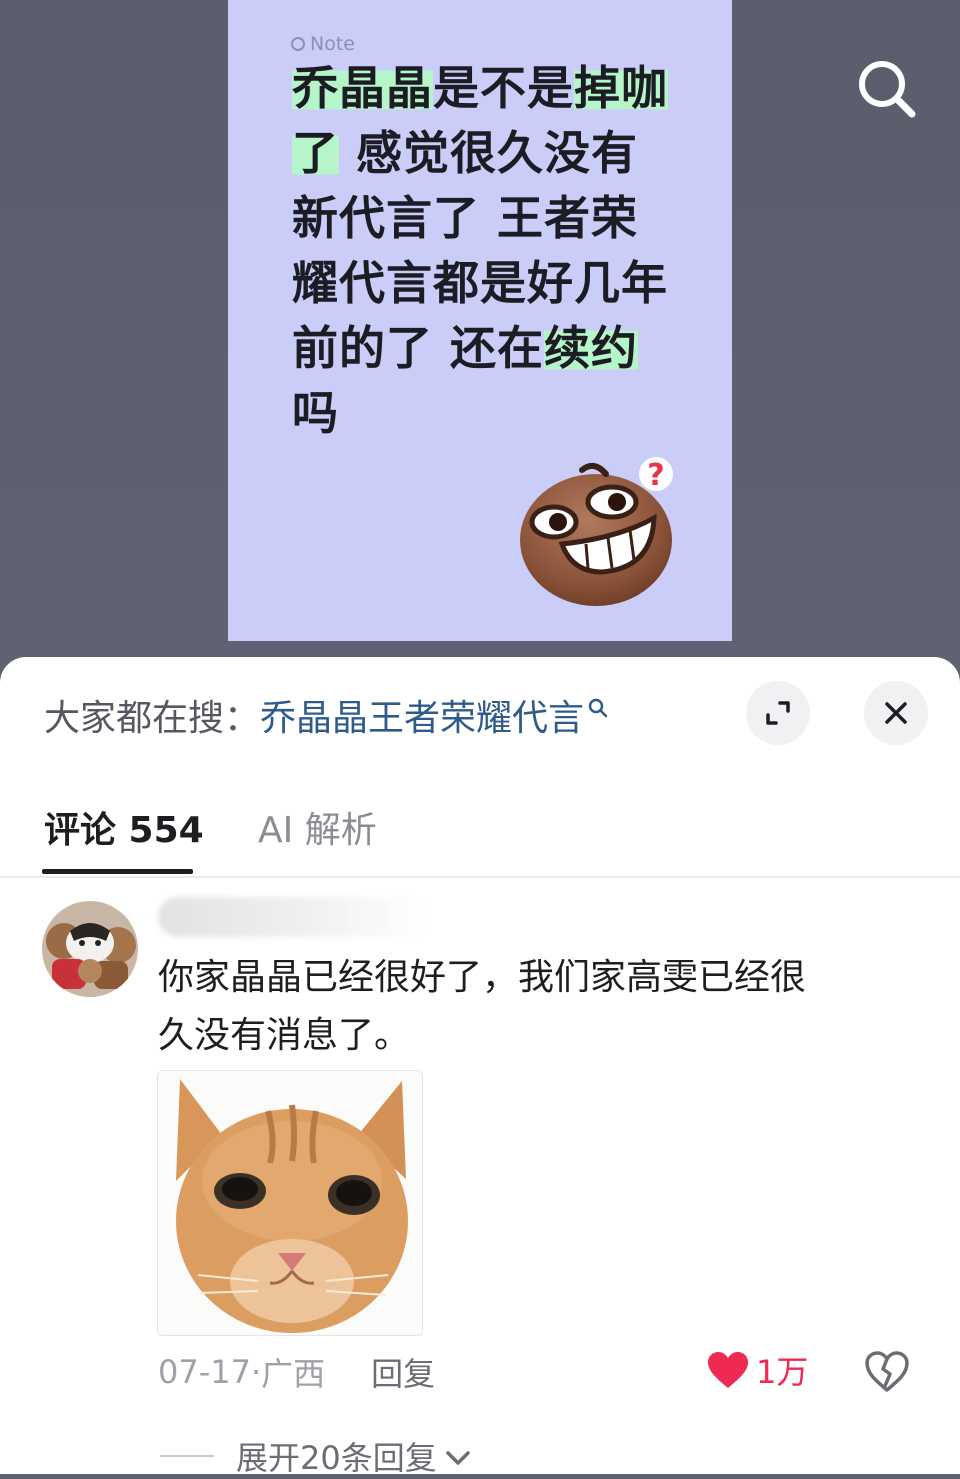 Image resolution: width=960 pixels, height=1479 pixels. I want to click on note-line: 了 感觉很久没有, so click(484, 153).